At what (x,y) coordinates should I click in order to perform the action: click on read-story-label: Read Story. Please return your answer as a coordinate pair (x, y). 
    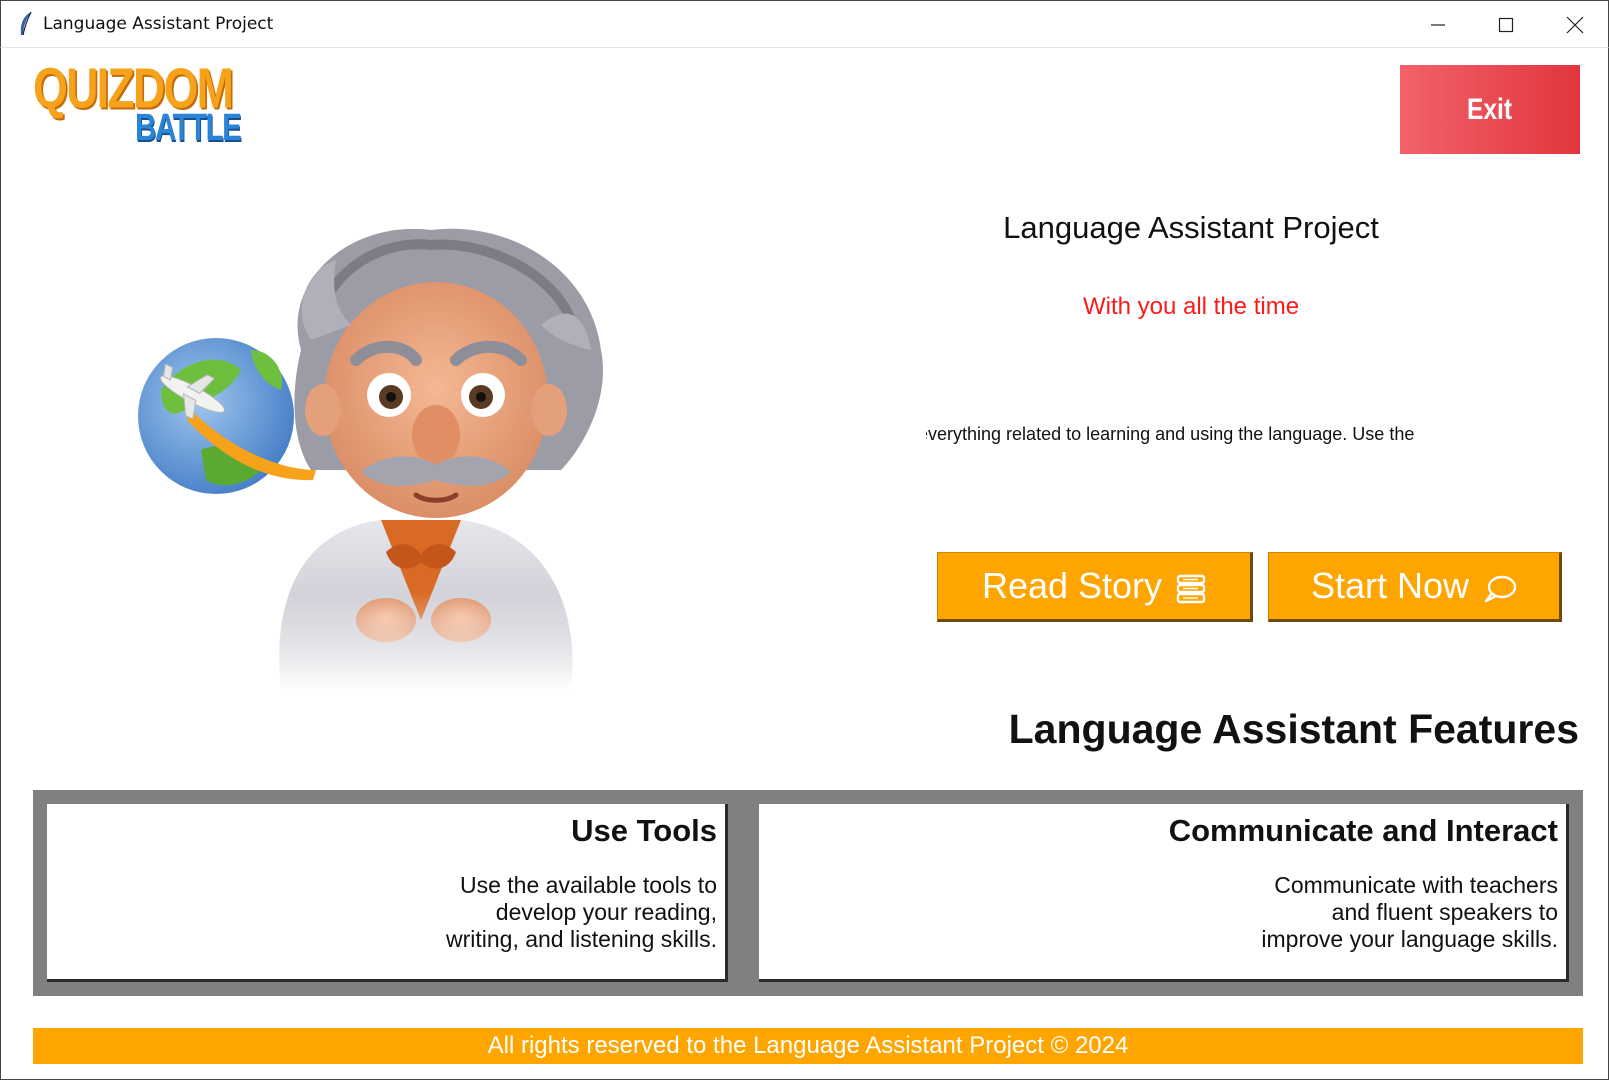
    Looking at the image, I should click on (1072, 585).